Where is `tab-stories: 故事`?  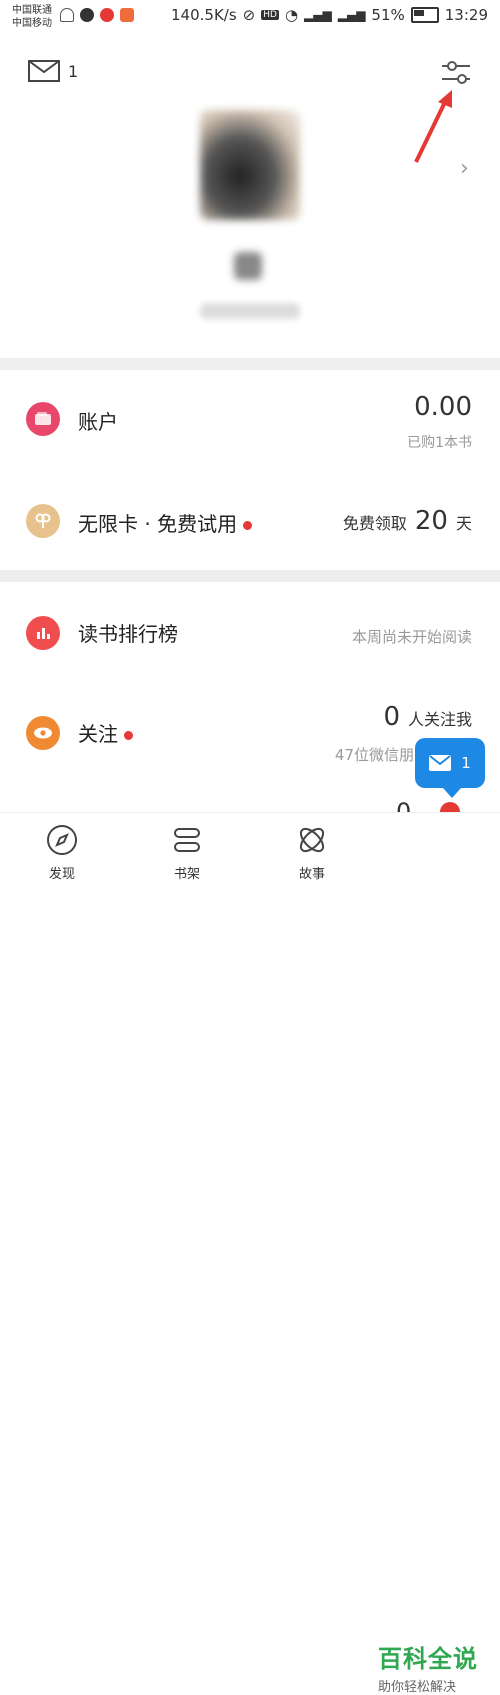 tab-stories: 故事 is located at coordinates (312, 852).